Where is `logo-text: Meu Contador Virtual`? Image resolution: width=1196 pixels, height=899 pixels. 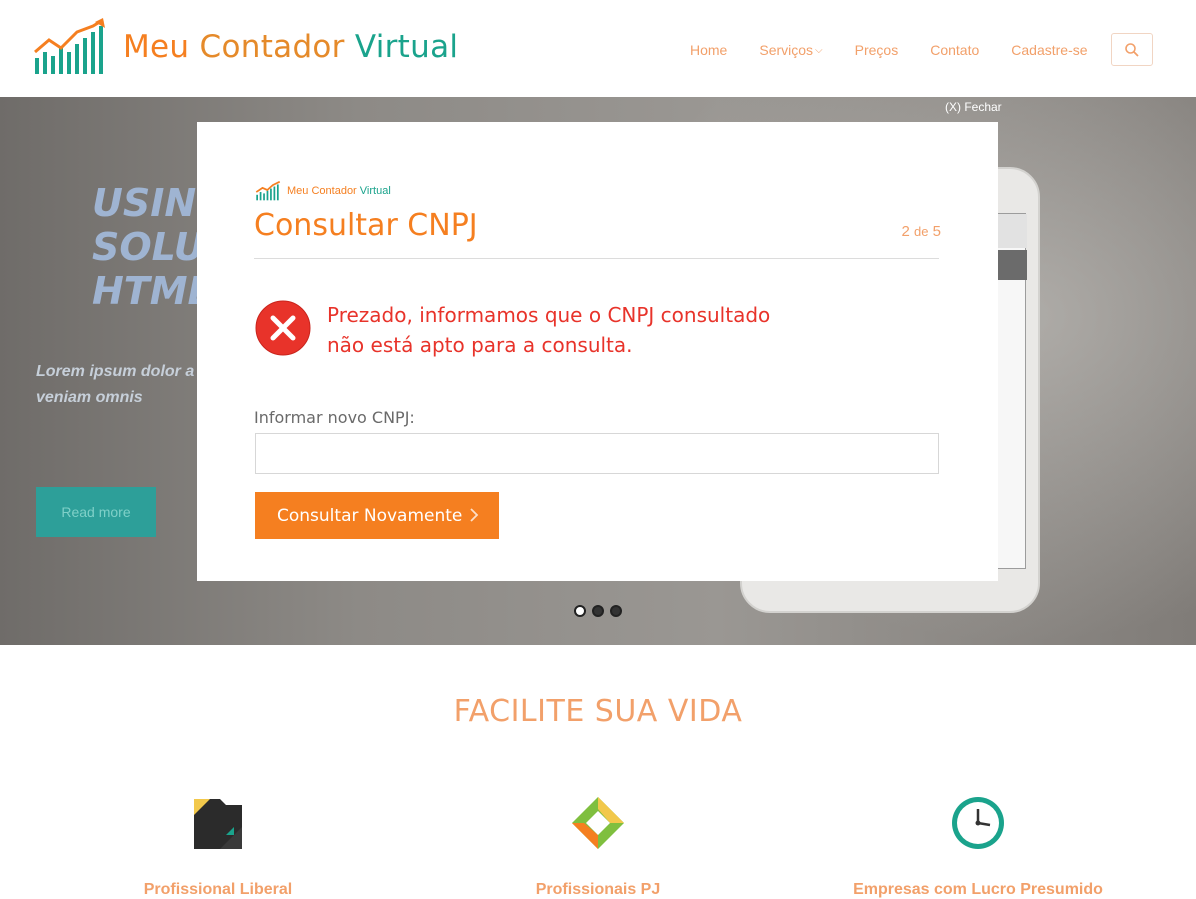 logo-text: Meu Contador Virtual is located at coordinates (290, 47).